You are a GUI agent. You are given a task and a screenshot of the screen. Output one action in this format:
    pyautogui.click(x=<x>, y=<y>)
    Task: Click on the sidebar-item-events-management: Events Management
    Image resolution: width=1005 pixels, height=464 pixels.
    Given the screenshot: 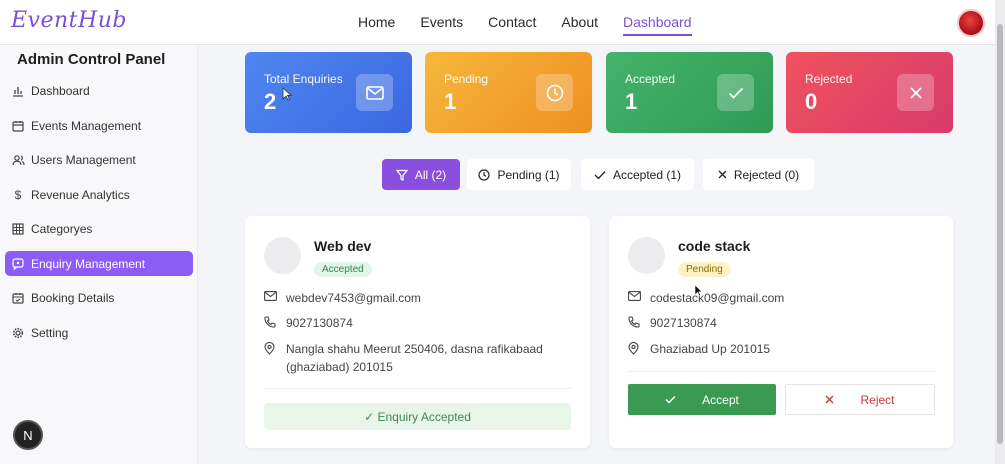 What is the action you would take?
    pyautogui.click(x=99, y=125)
    